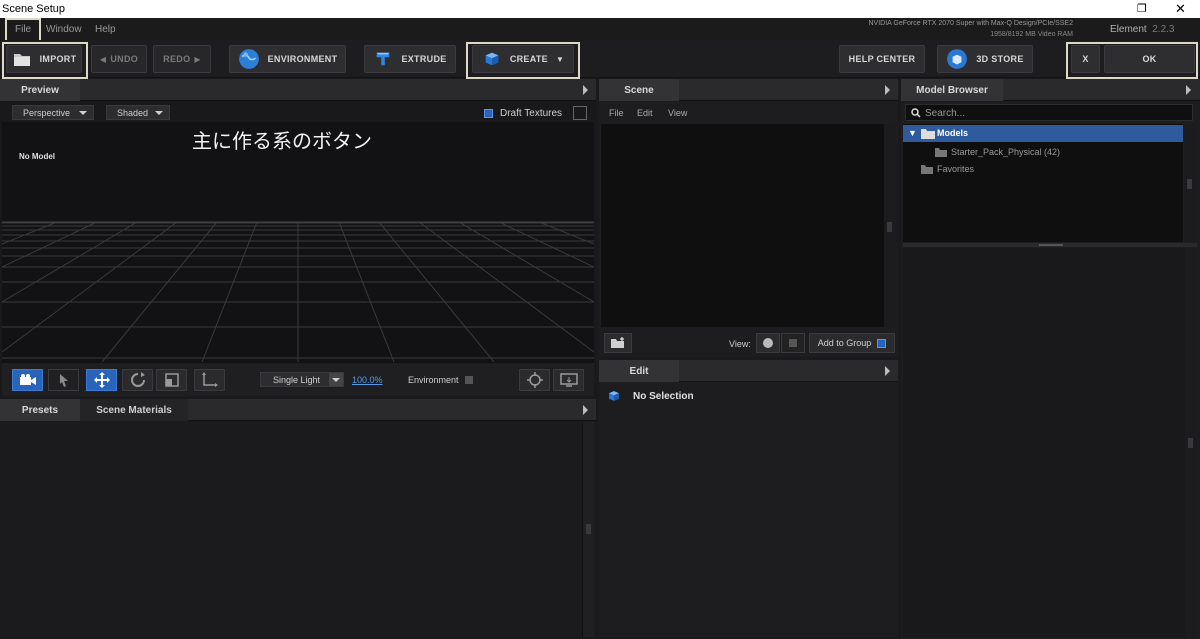  Describe the element at coordinates (580, 113) in the screenshot. I see `maximize-icon` at that location.